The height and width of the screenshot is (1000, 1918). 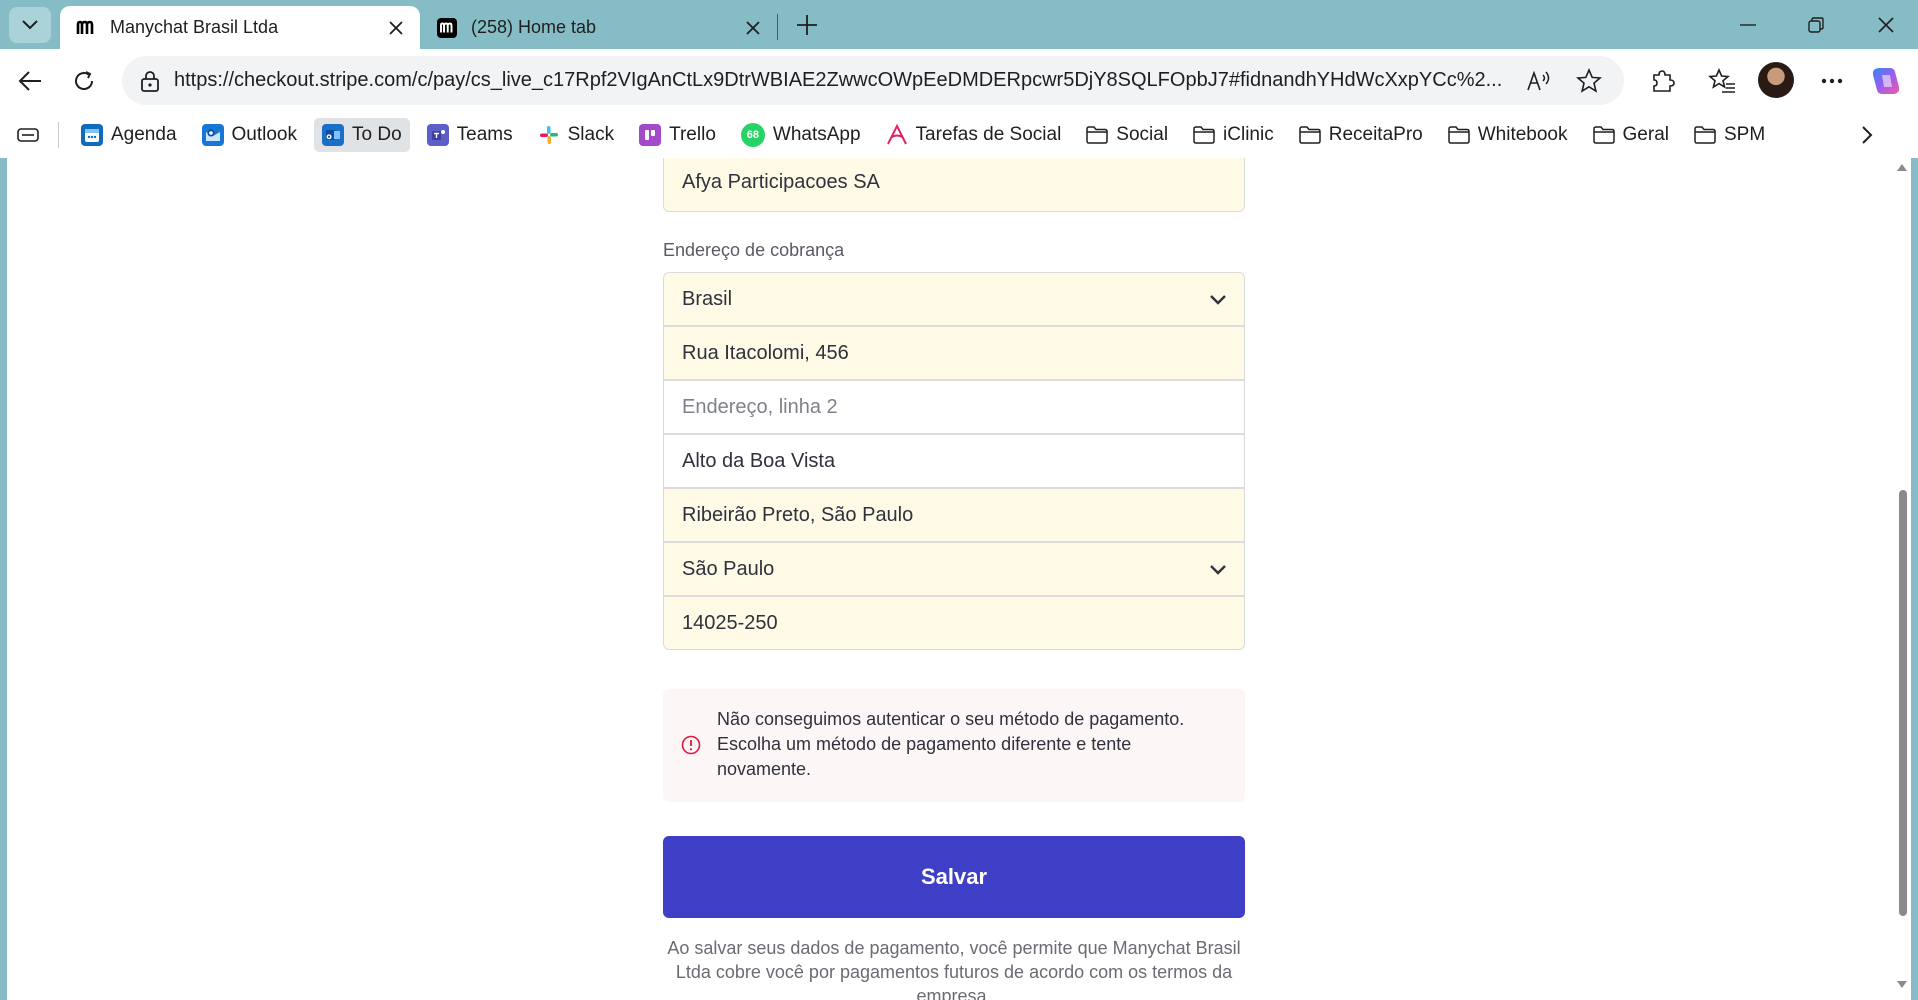 I want to click on tab-separator, so click(x=777, y=27).